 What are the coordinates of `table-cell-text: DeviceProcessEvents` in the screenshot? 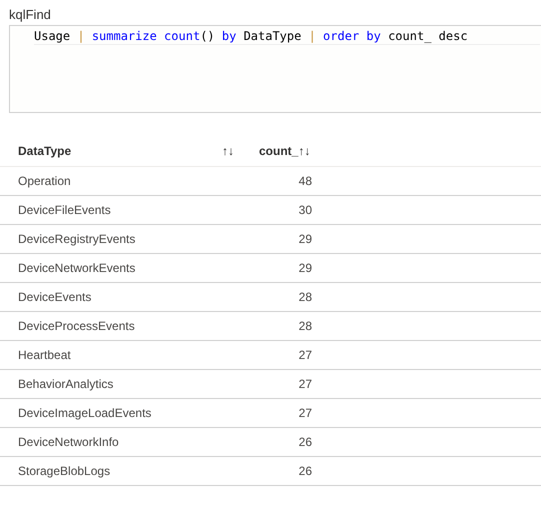 It's located at (76, 326).